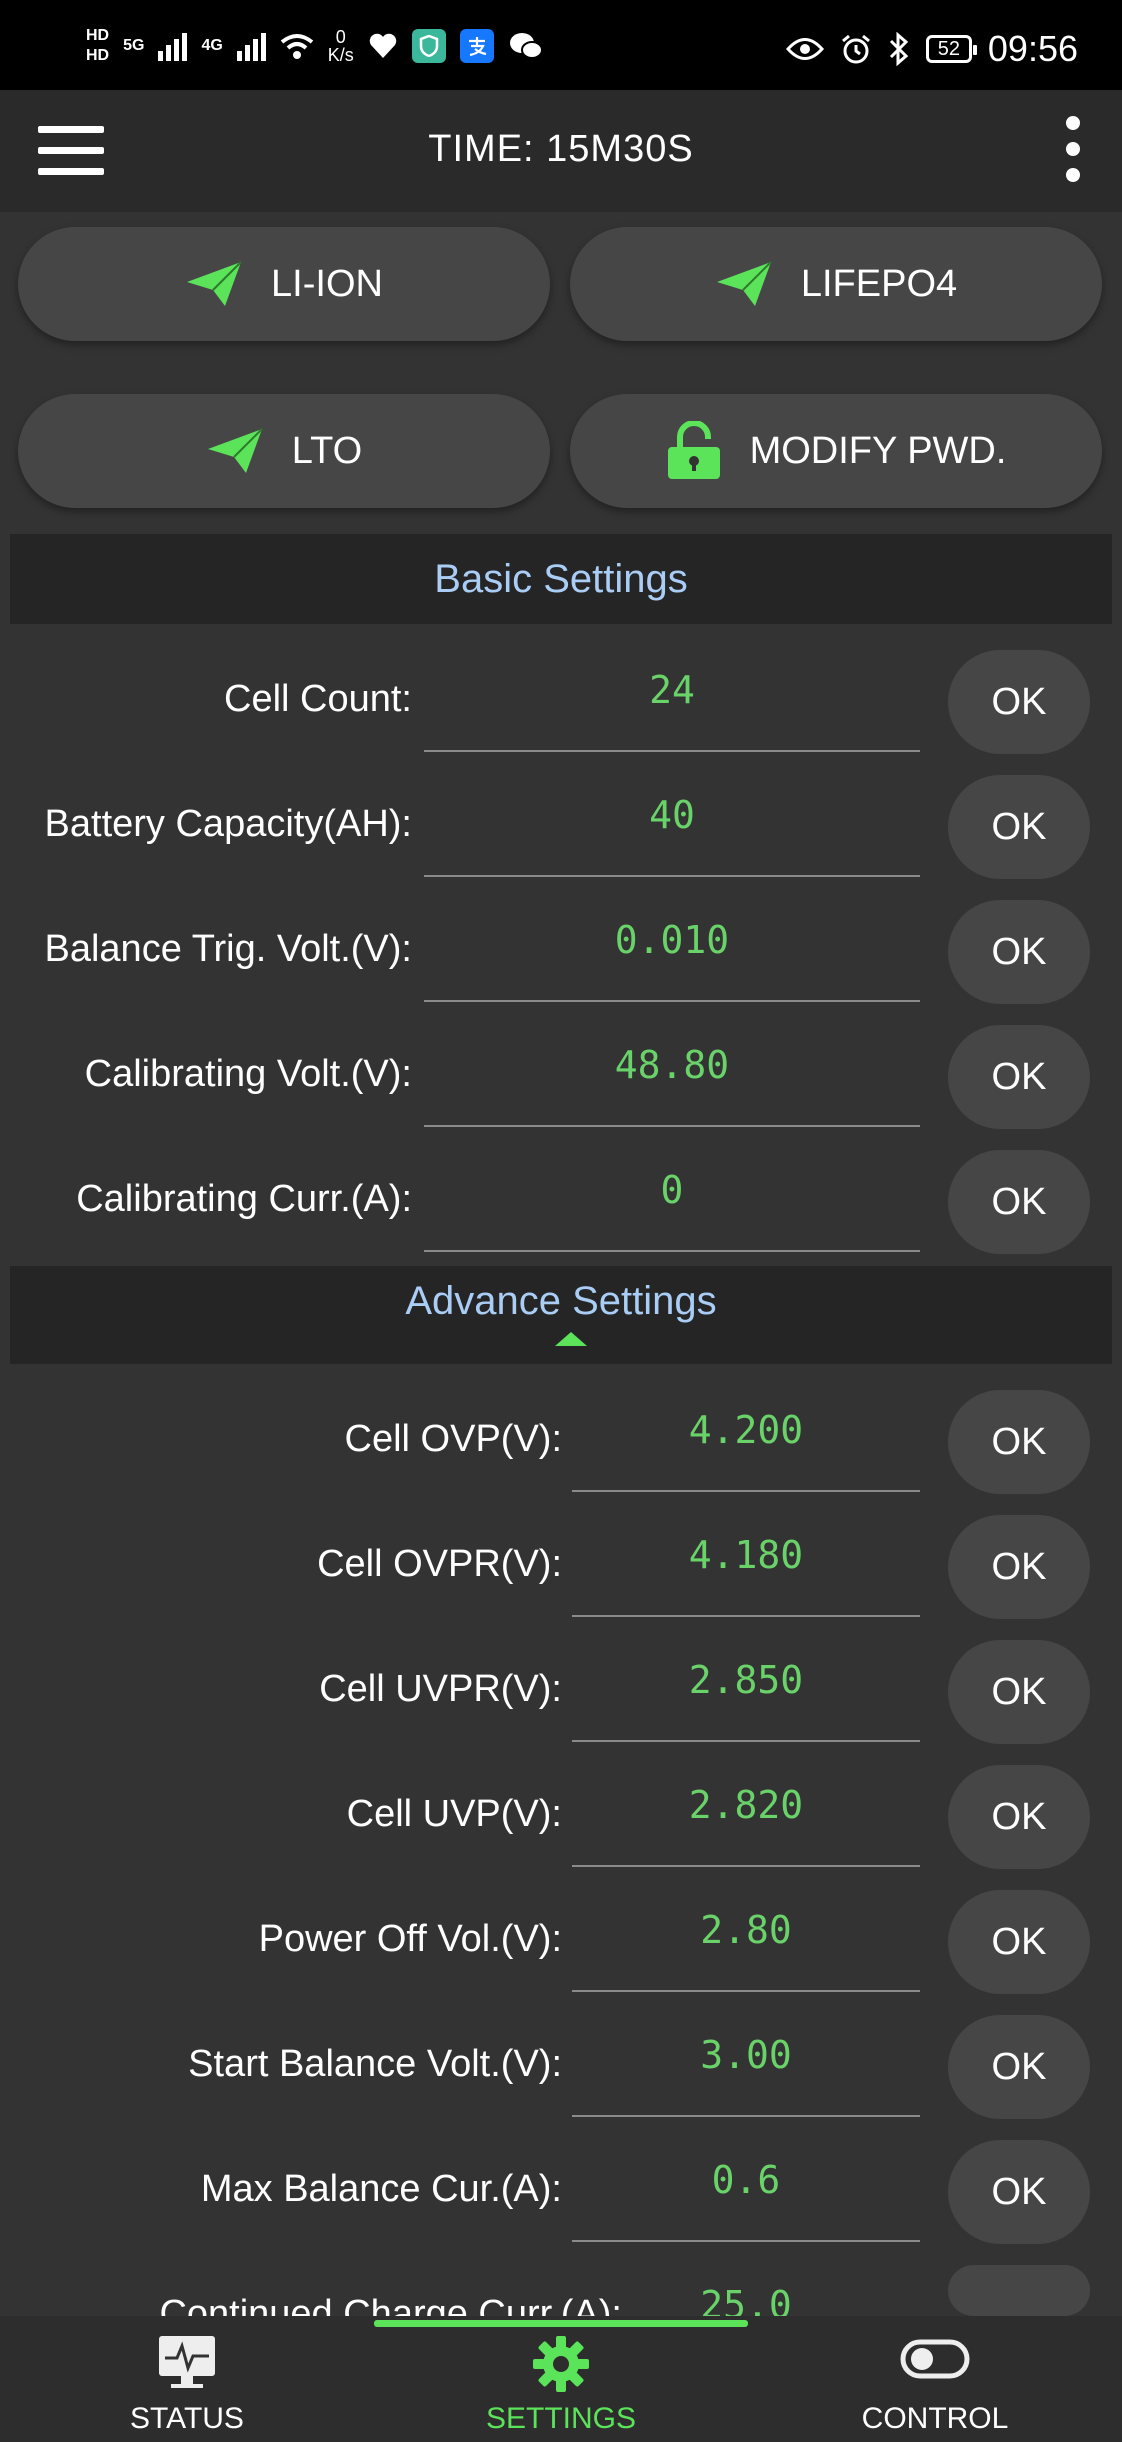 Image resolution: width=1122 pixels, height=2442 pixels. I want to click on setting-label: Calibrating Volt.(V):, so click(248, 1074).